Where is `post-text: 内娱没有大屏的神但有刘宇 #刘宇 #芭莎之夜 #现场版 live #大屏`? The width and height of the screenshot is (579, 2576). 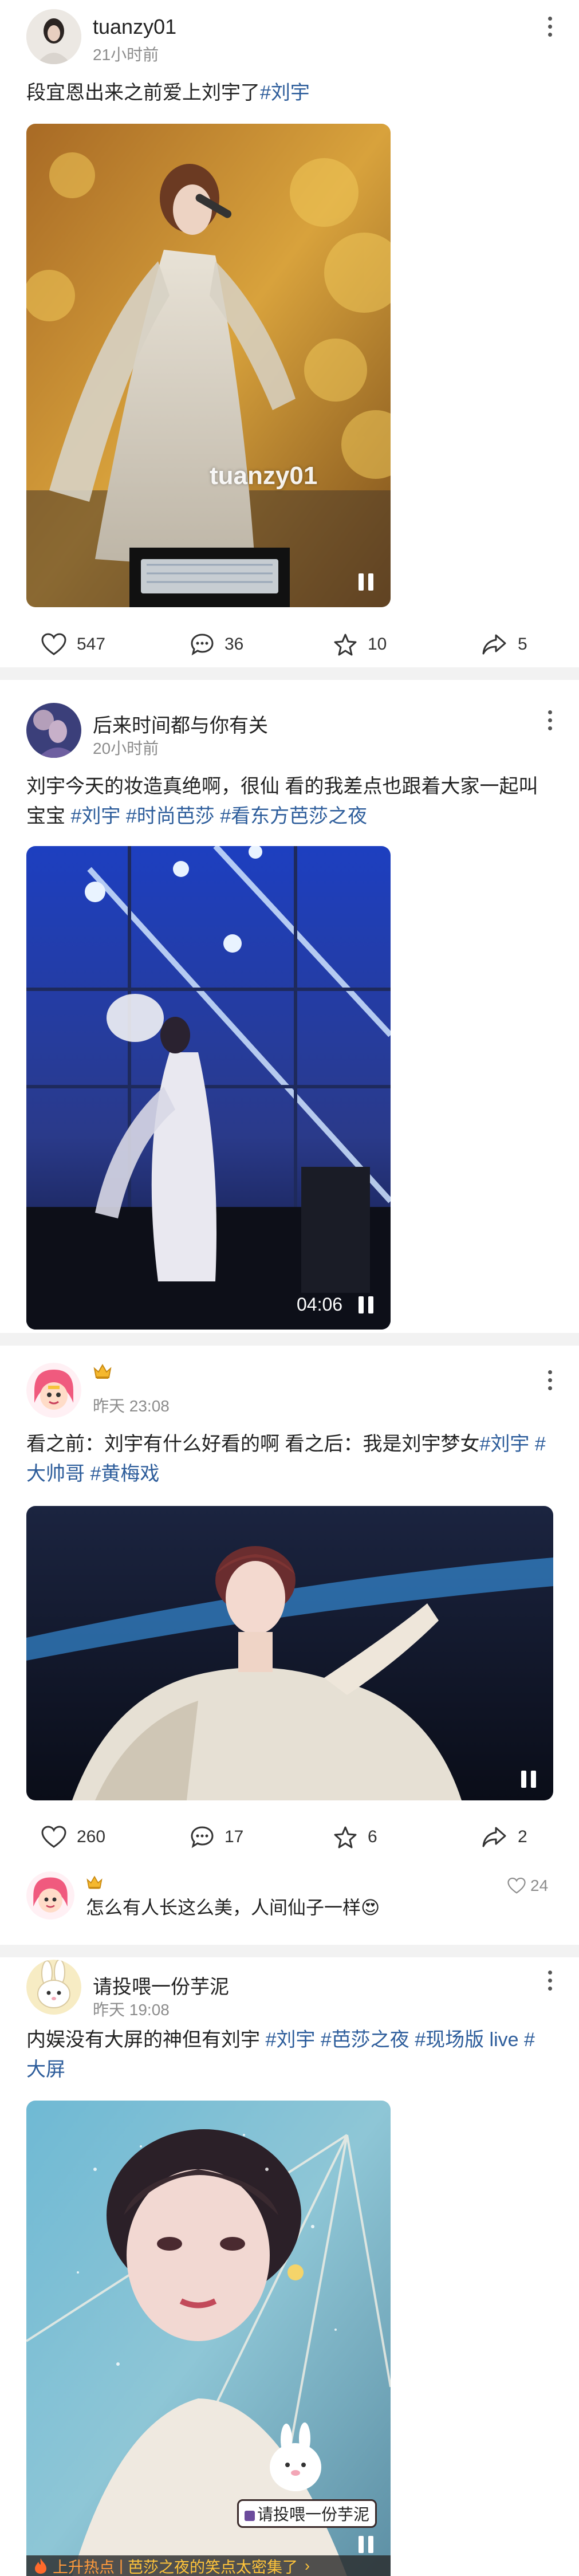 post-text: 内娱没有大屏的神但有刘宇 #刘宇 #芭莎之夜 #现场版 live #大屏 is located at coordinates (289, 2055).